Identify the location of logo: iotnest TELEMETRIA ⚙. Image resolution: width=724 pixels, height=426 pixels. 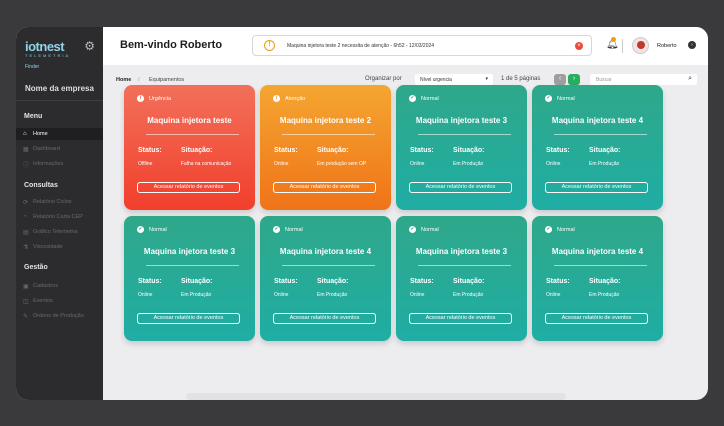
(60, 53).